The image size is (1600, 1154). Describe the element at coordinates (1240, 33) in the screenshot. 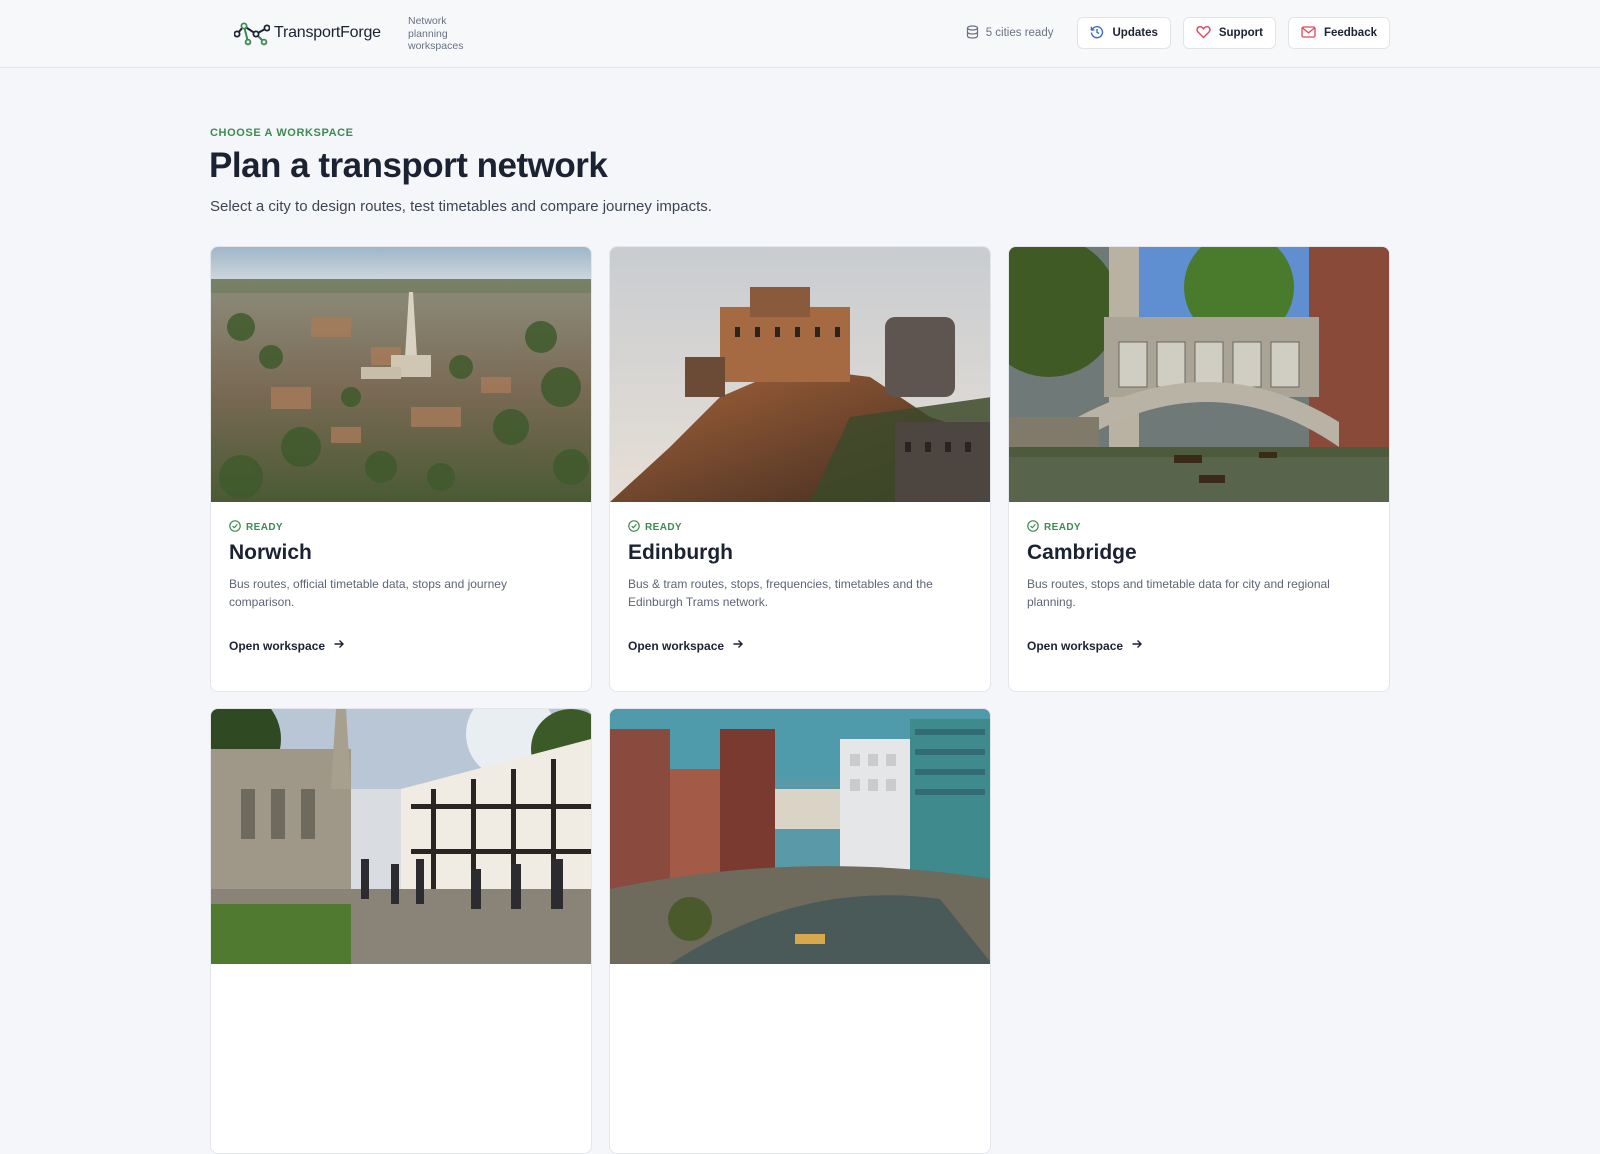

I see `support-label: Support` at that location.